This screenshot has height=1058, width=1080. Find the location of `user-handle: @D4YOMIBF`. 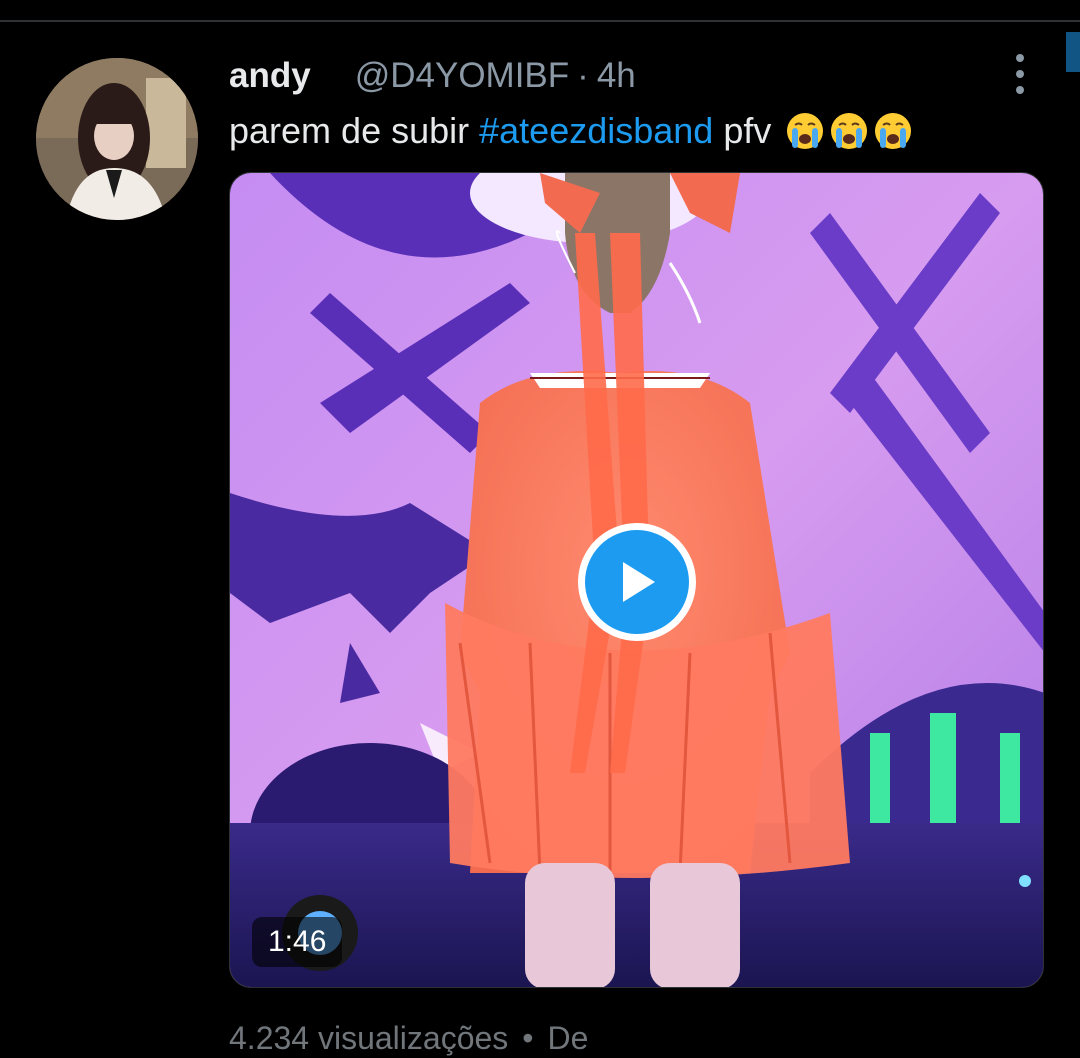

user-handle: @D4YOMIBF is located at coordinates (462, 76).